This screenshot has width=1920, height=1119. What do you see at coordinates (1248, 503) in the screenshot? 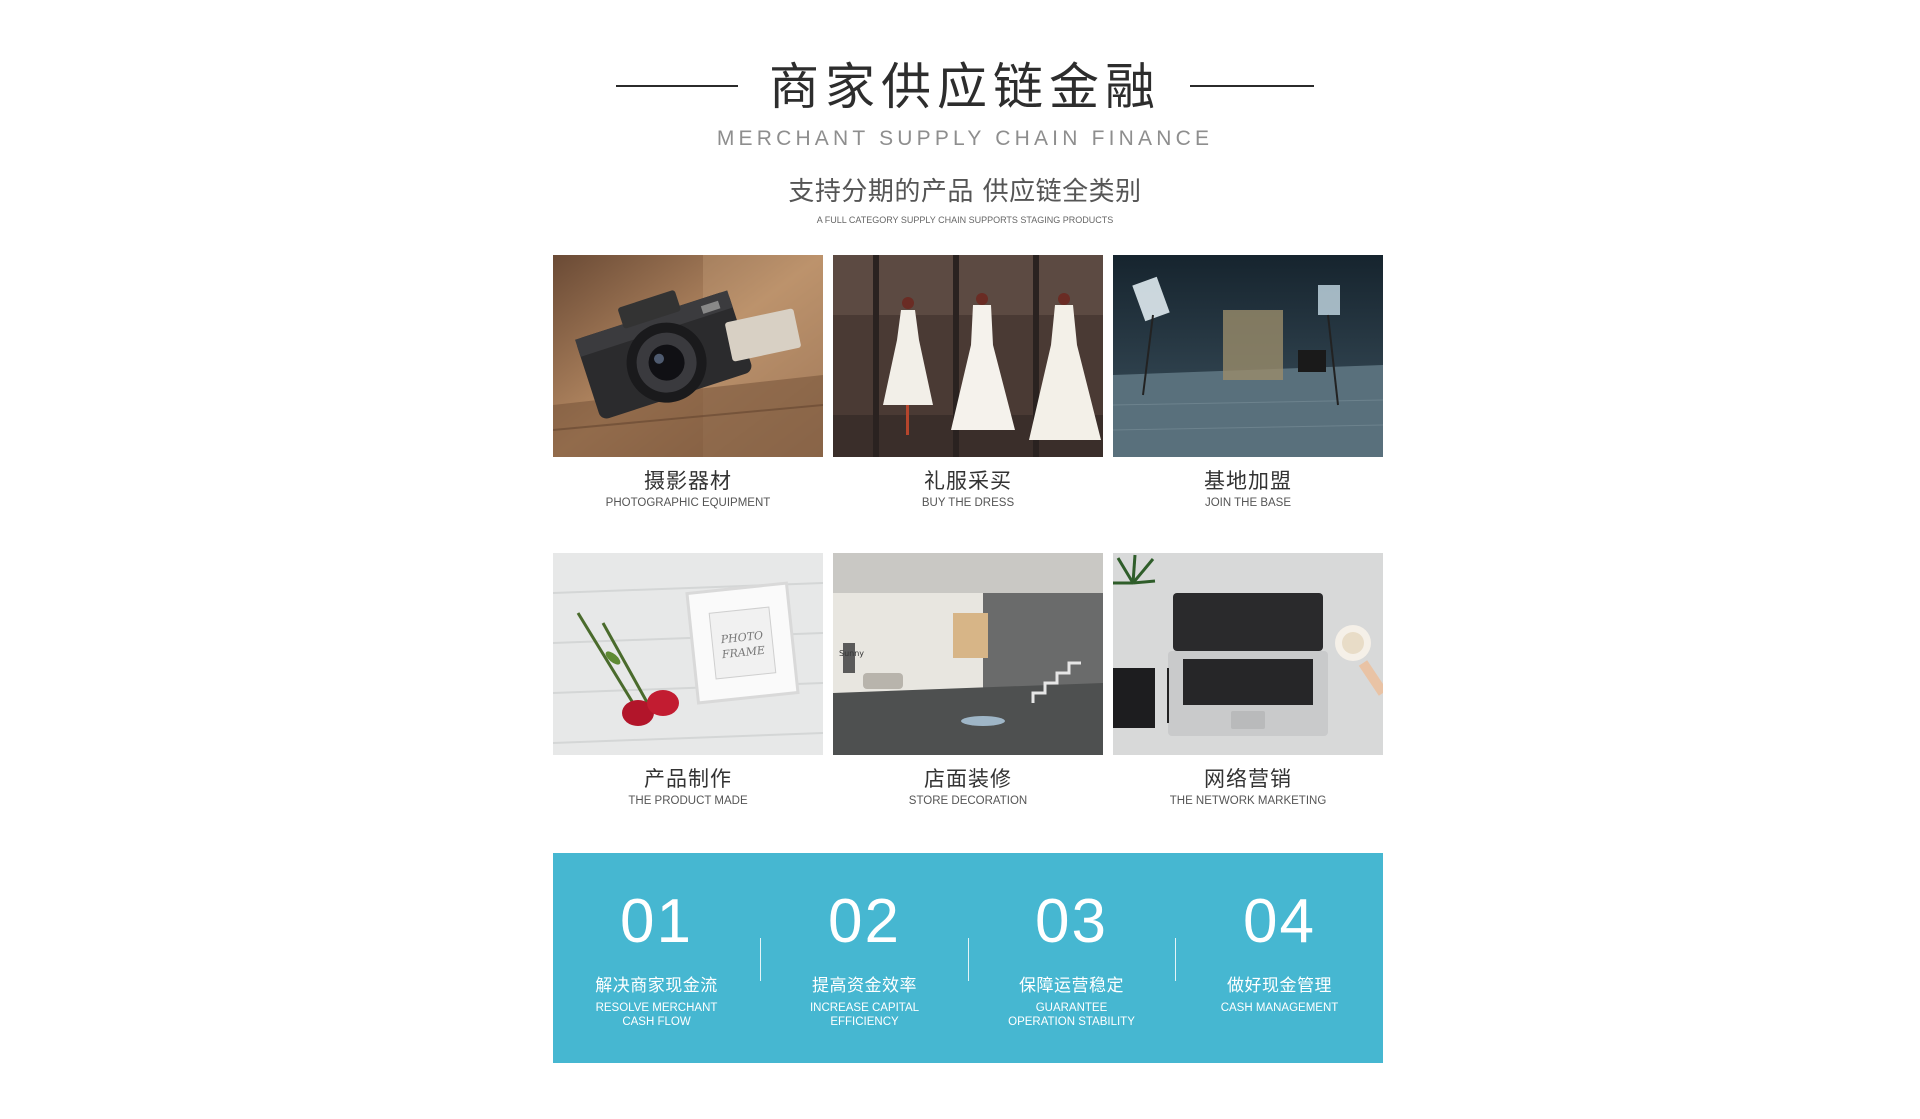
I see `category-subtitle: JOIN THE BASE` at bounding box center [1248, 503].